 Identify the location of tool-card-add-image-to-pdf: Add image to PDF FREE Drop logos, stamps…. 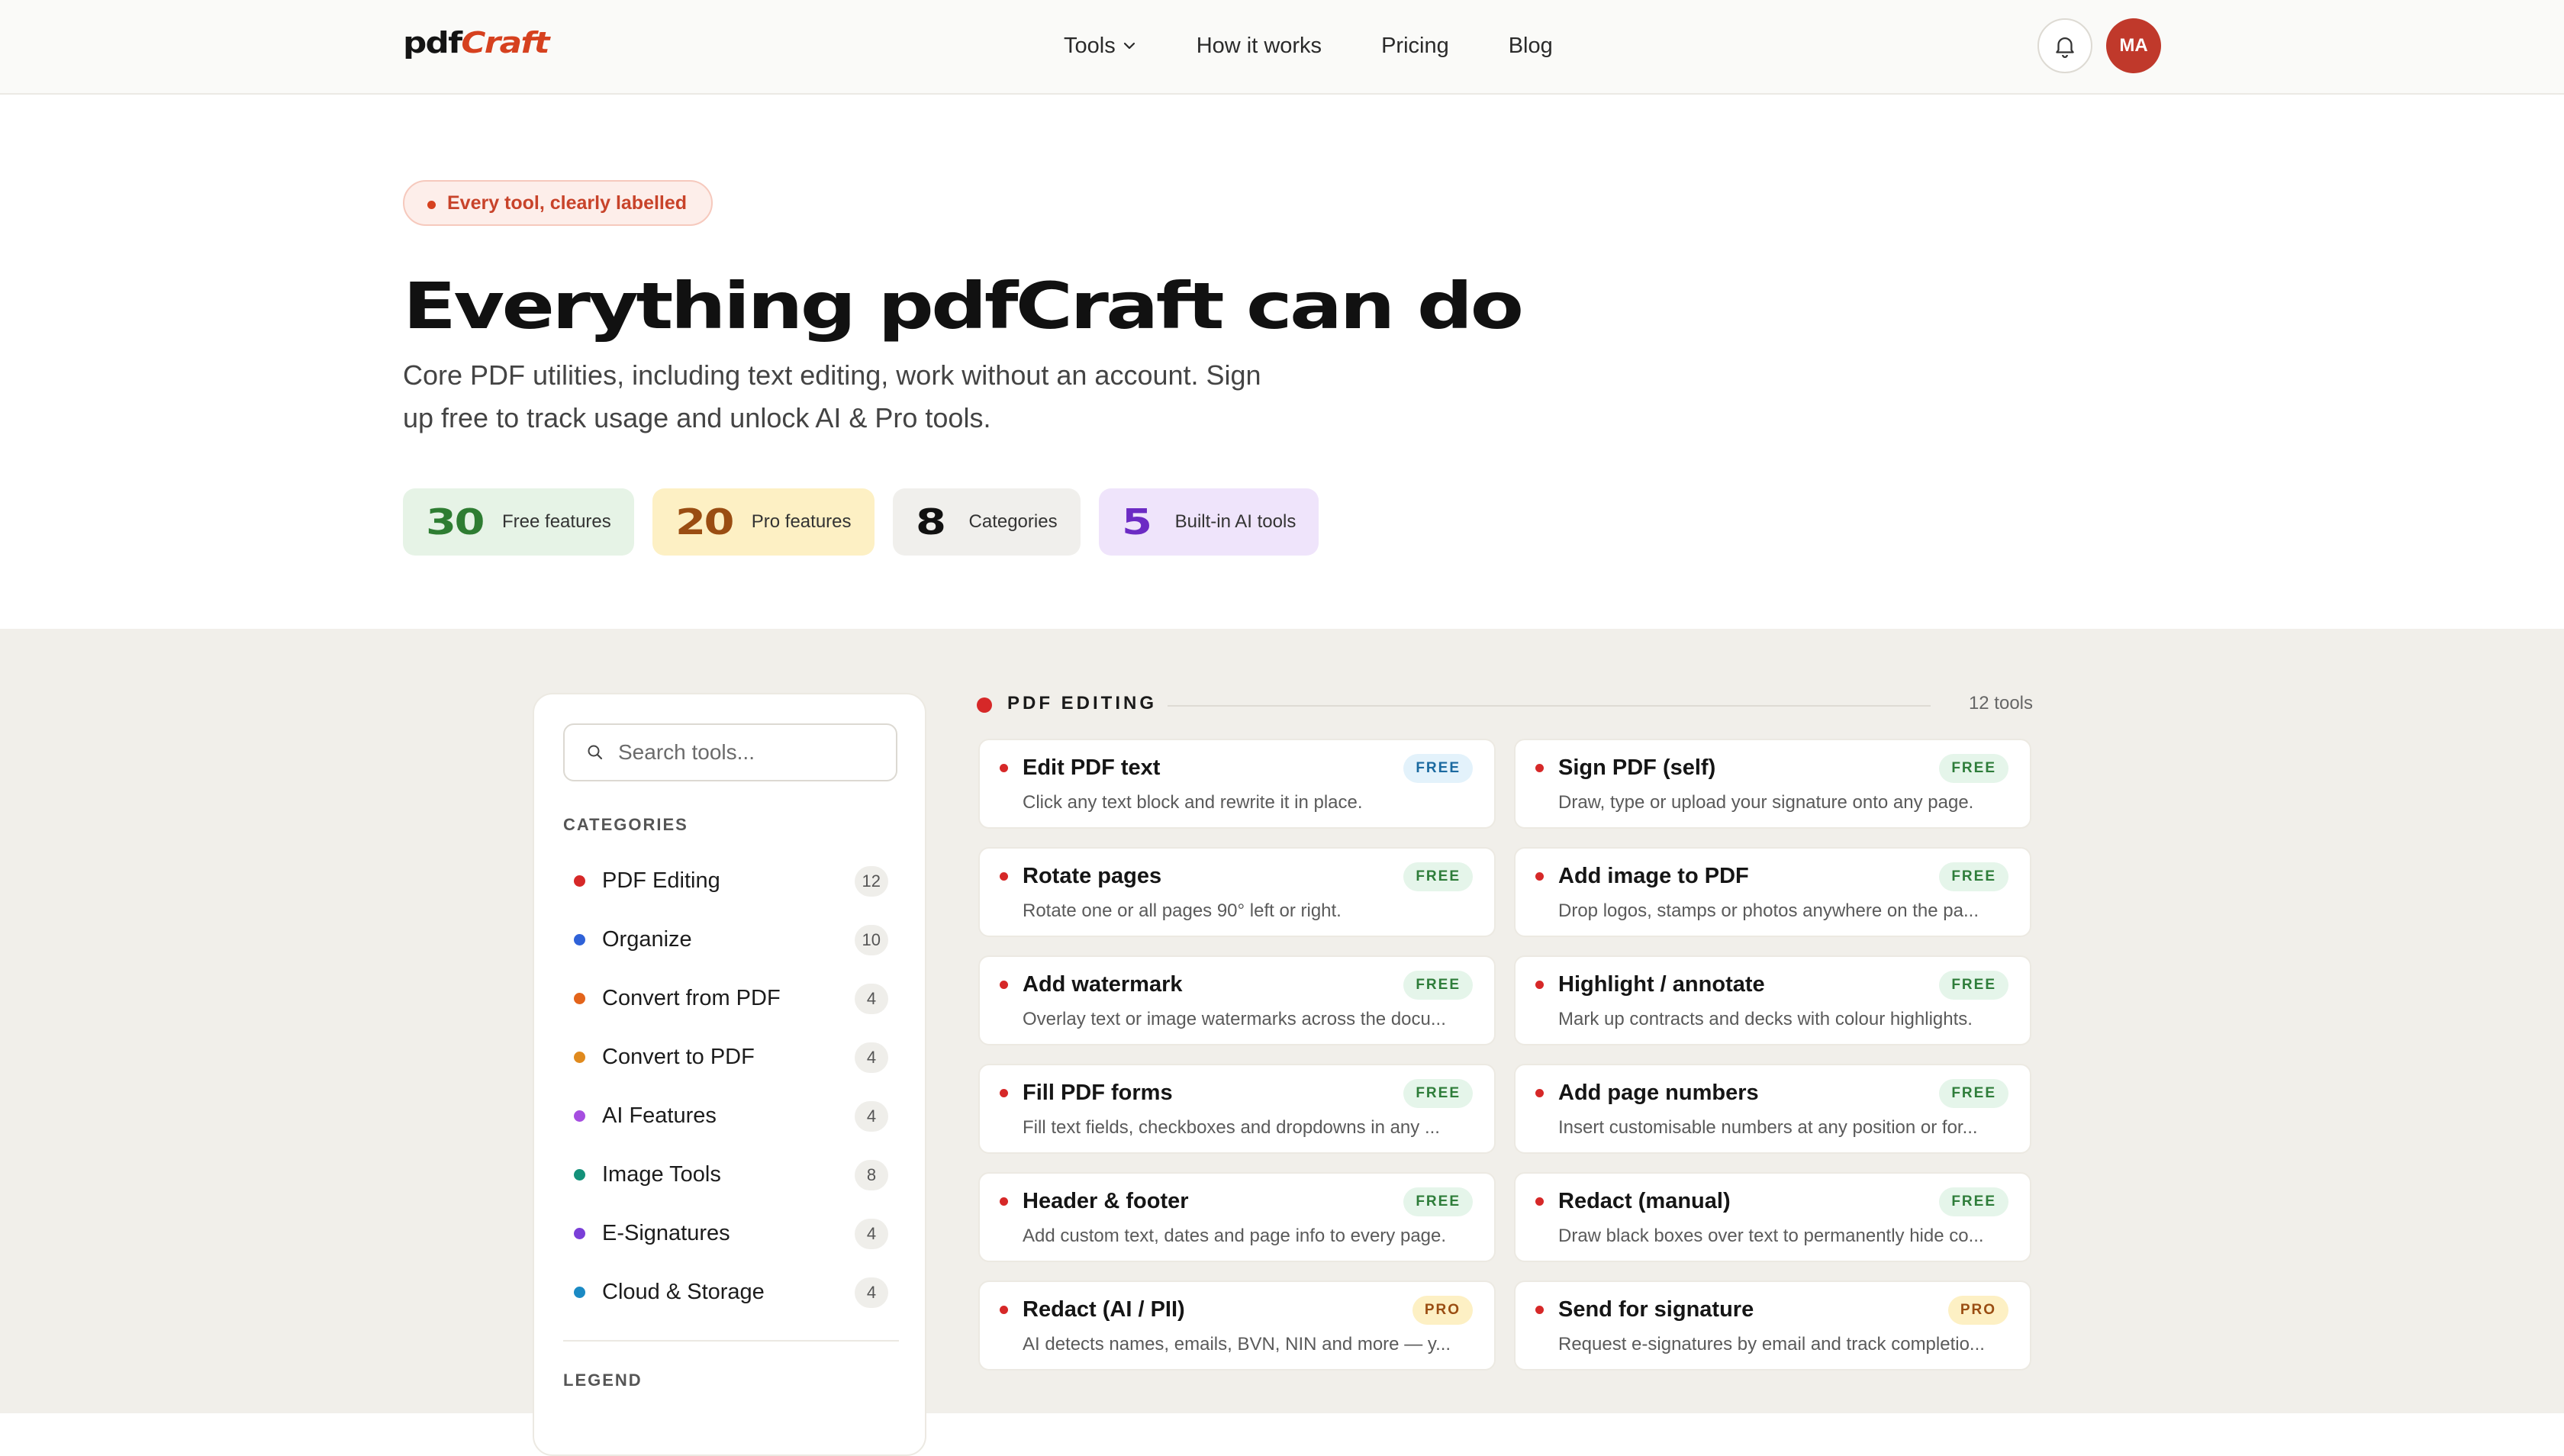
(1772, 892).